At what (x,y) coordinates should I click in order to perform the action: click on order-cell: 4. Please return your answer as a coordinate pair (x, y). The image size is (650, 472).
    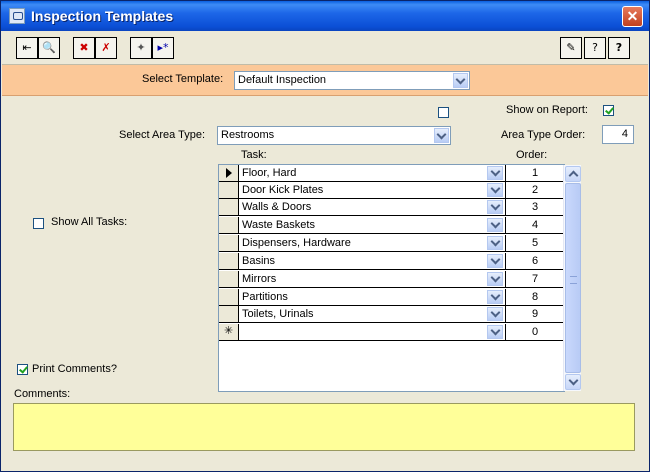
    Looking at the image, I should click on (535, 225).